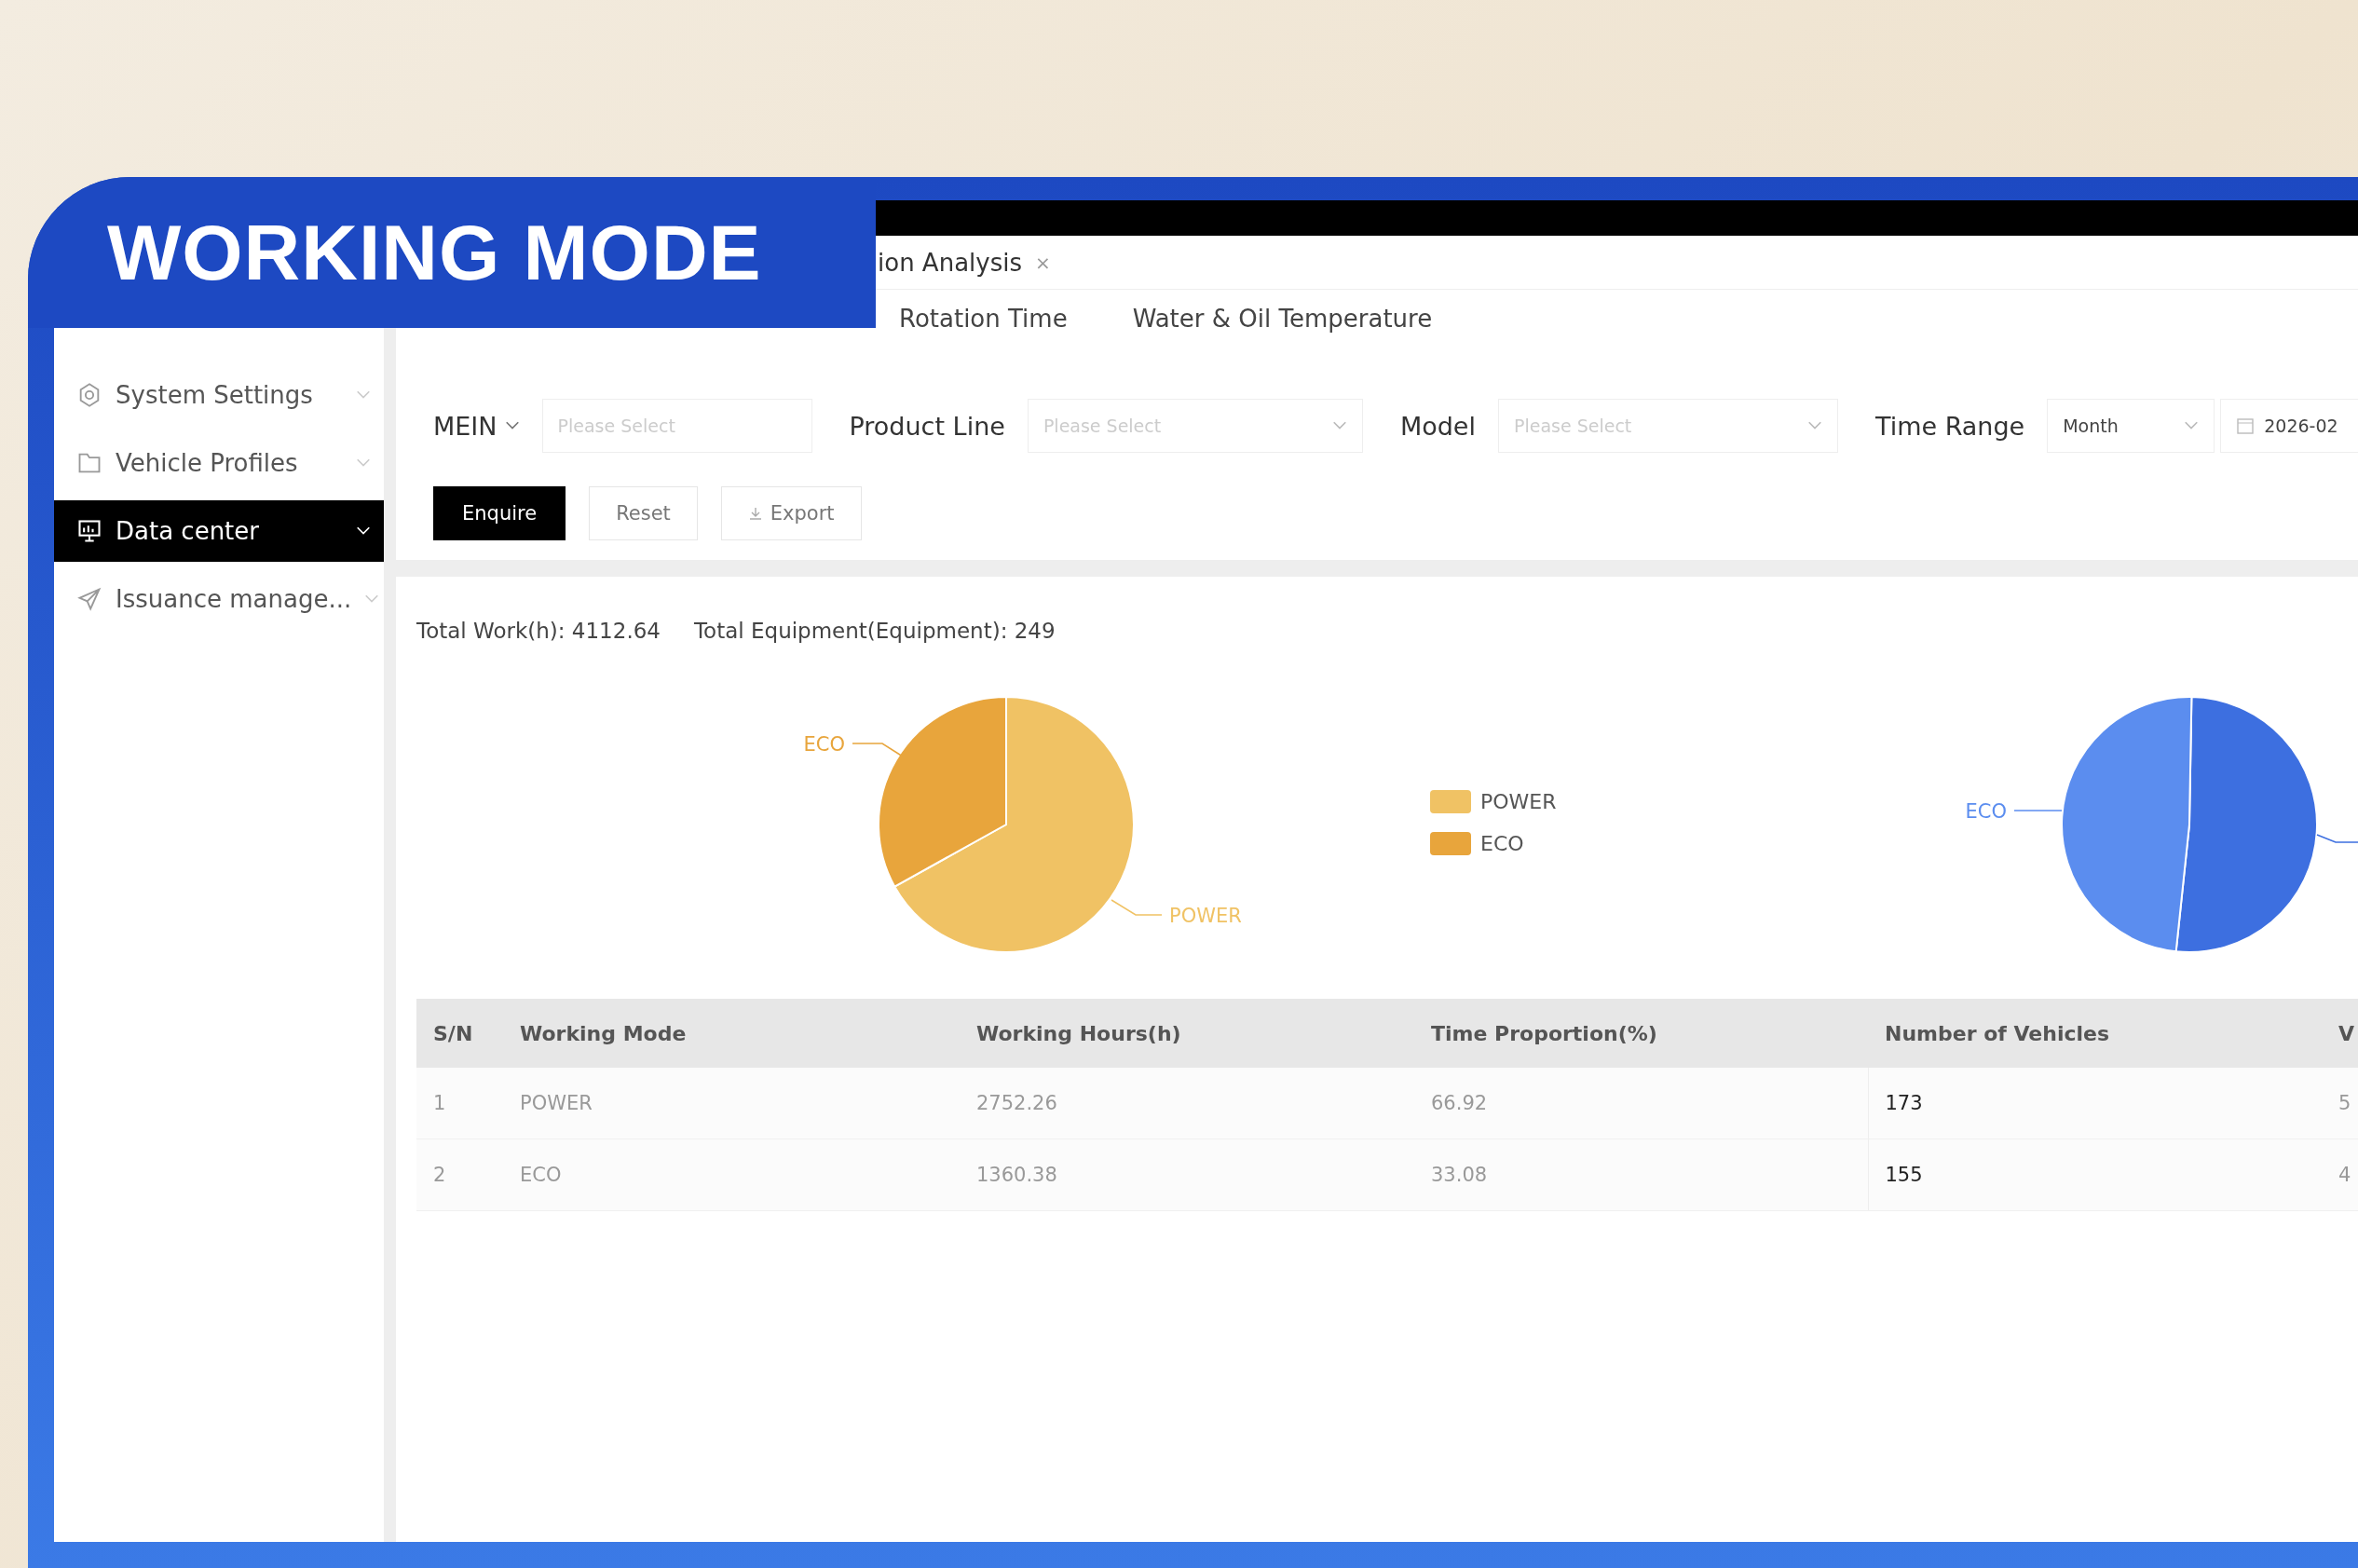  What do you see at coordinates (1437, 426) in the screenshot?
I see `filter-label: Model` at bounding box center [1437, 426].